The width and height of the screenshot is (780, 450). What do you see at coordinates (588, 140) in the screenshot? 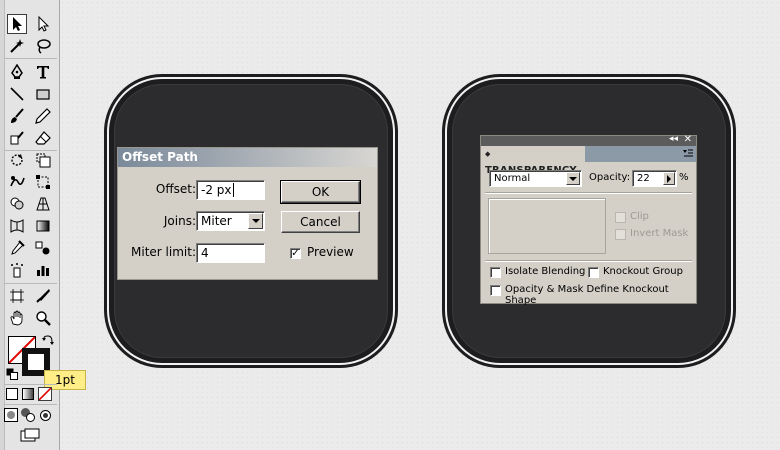
I see `panel-title-bar: ◂◂ ✕` at bounding box center [588, 140].